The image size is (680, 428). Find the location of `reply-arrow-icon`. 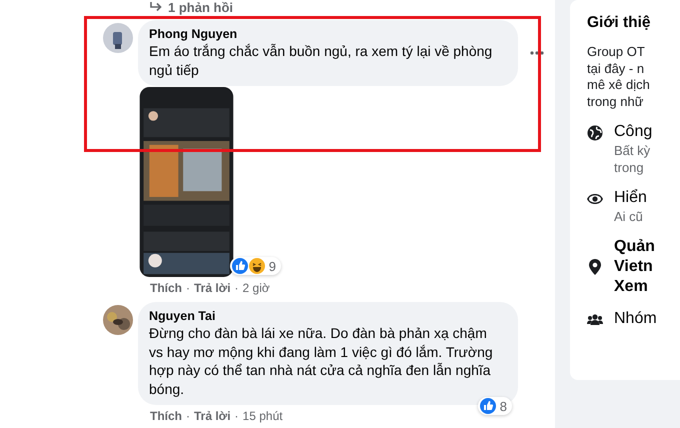

reply-arrow-icon is located at coordinates (156, 7).